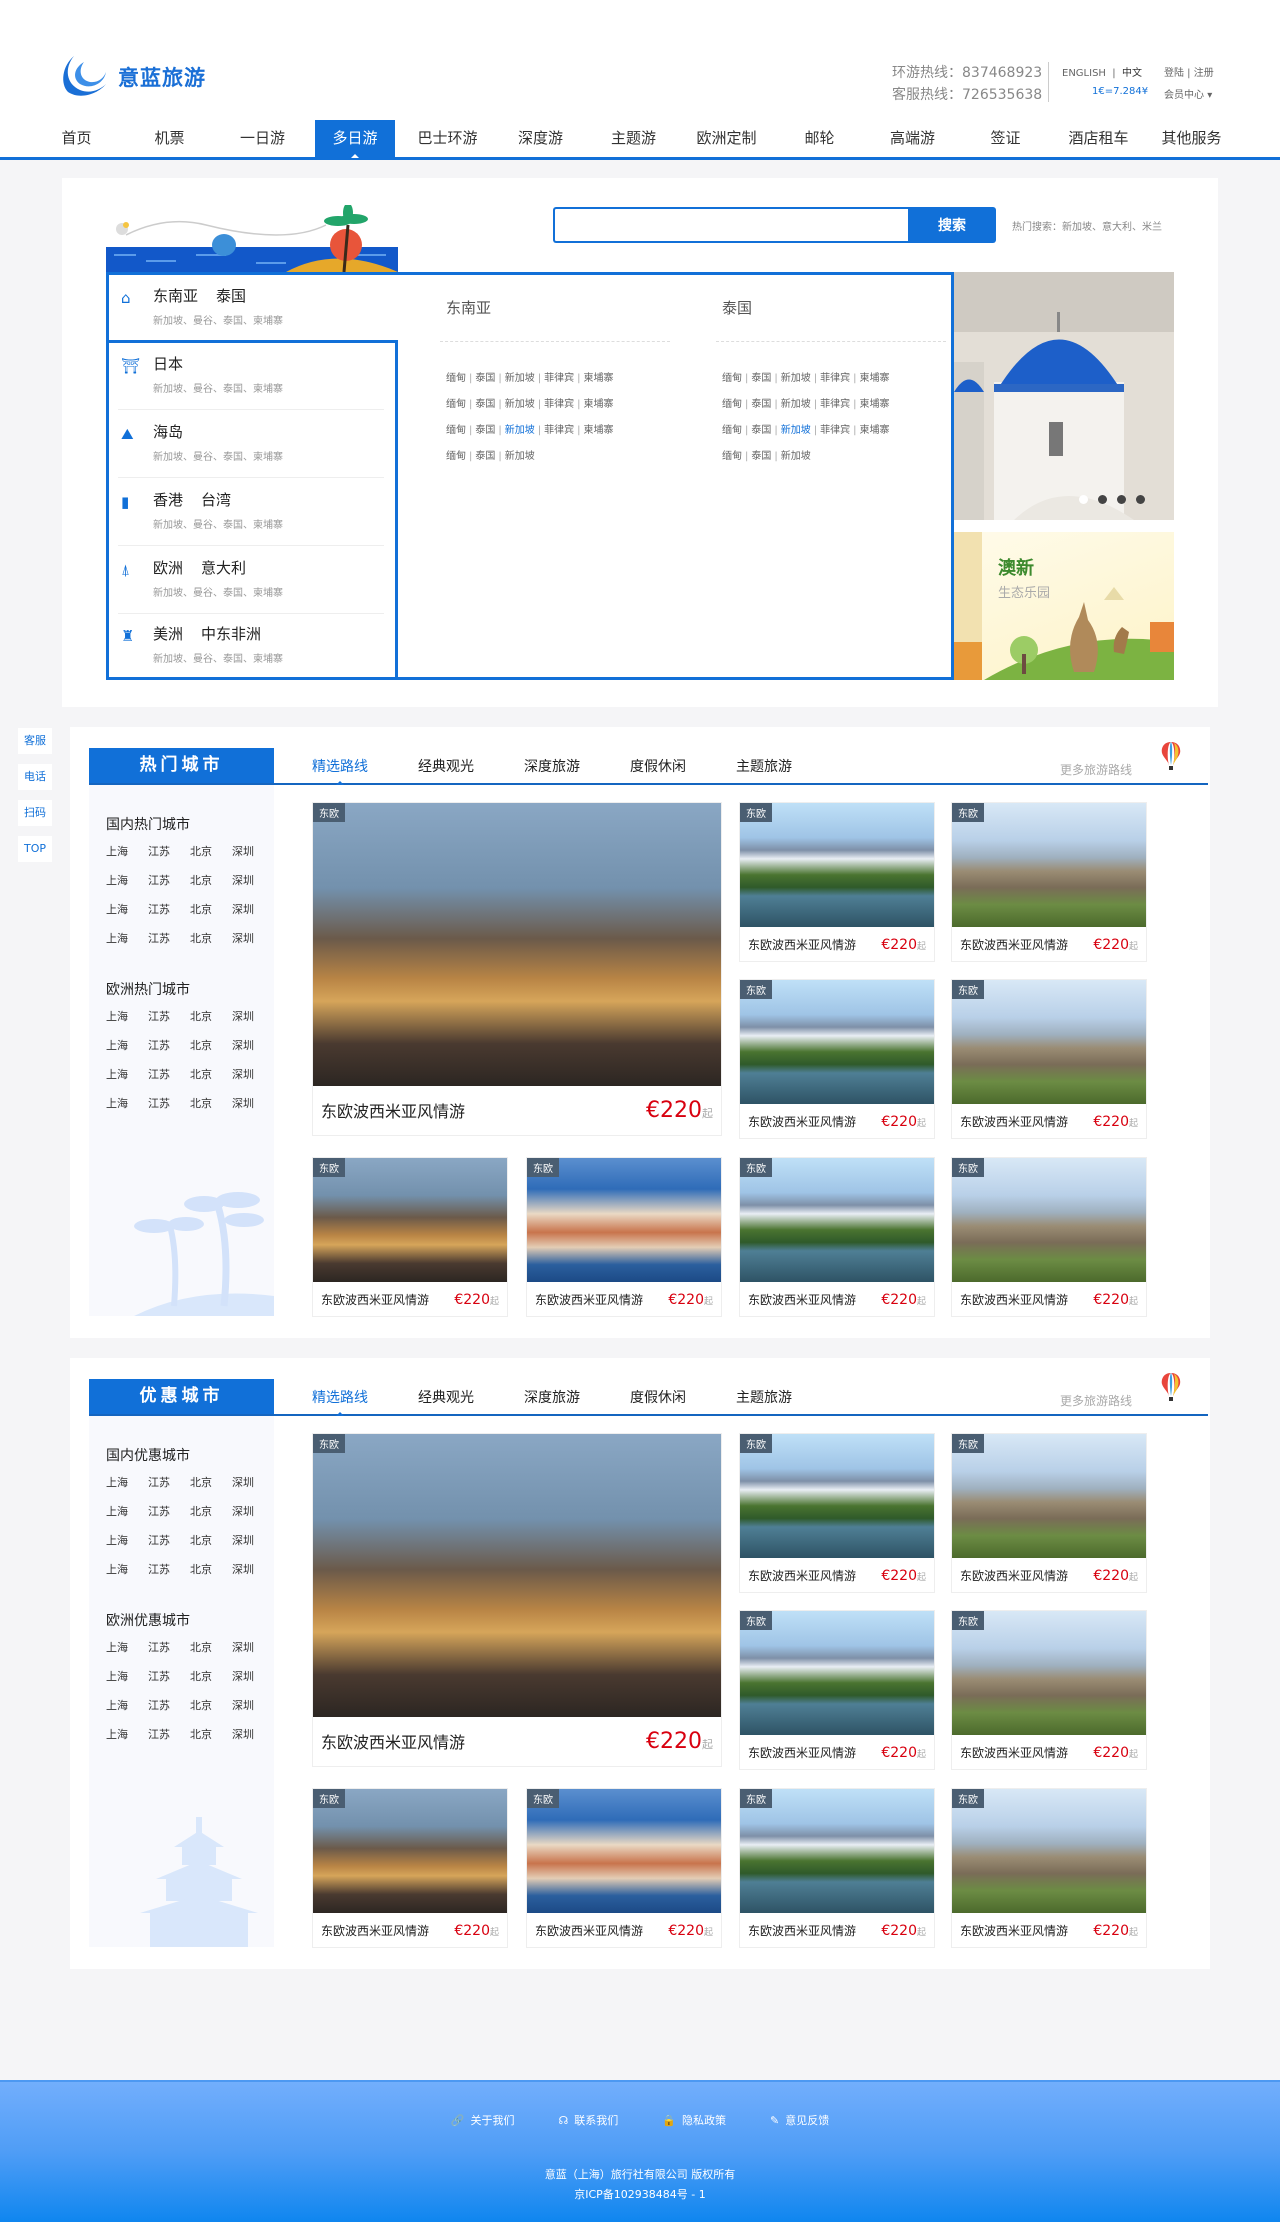  What do you see at coordinates (1064, 606) in the screenshot?
I see `promo-banner: 澳新 生态乐园` at bounding box center [1064, 606].